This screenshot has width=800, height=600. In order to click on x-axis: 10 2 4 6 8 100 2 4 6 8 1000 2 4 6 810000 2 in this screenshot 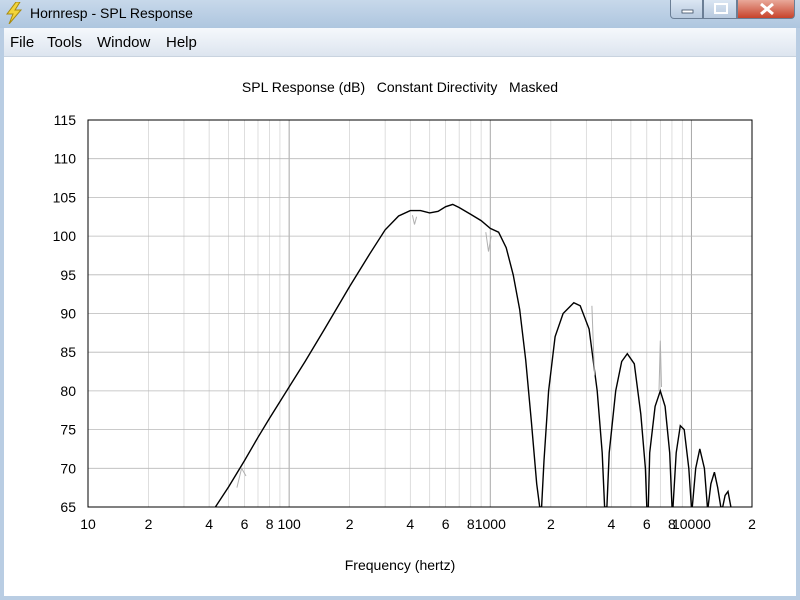, I will do `click(418, 524)`.